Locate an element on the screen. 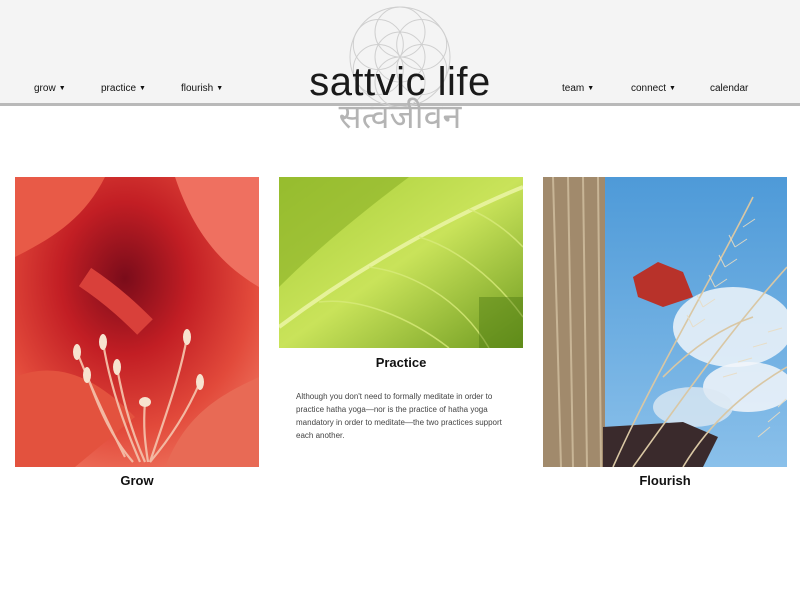 Image resolution: width=800 pixels, height=600 pixels. nav-team: team ▼ is located at coordinates (578, 88).